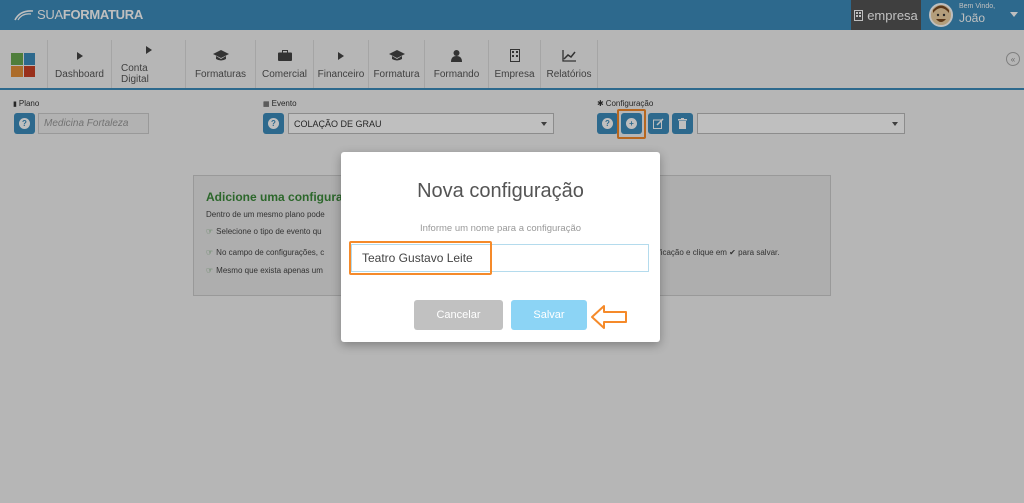 Image resolution: width=1024 pixels, height=503 pixels. What do you see at coordinates (609, 317) in the screenshot?
I see `arrow-left-icon` at bounding box center [609, 317].